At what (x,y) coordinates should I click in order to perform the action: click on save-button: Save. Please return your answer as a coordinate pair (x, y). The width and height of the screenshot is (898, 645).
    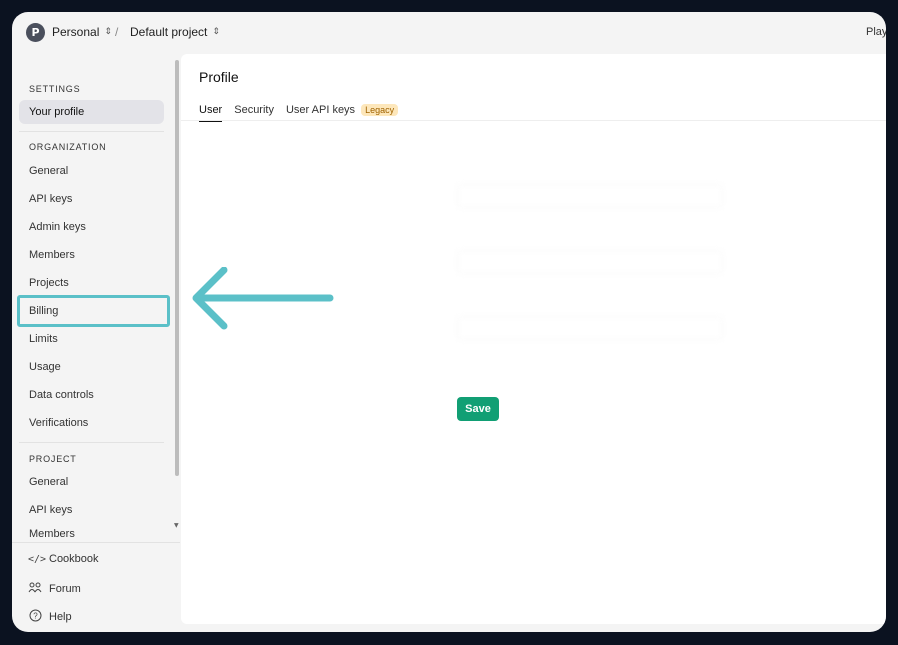
    Looking at the image, I should click on (478, 409).